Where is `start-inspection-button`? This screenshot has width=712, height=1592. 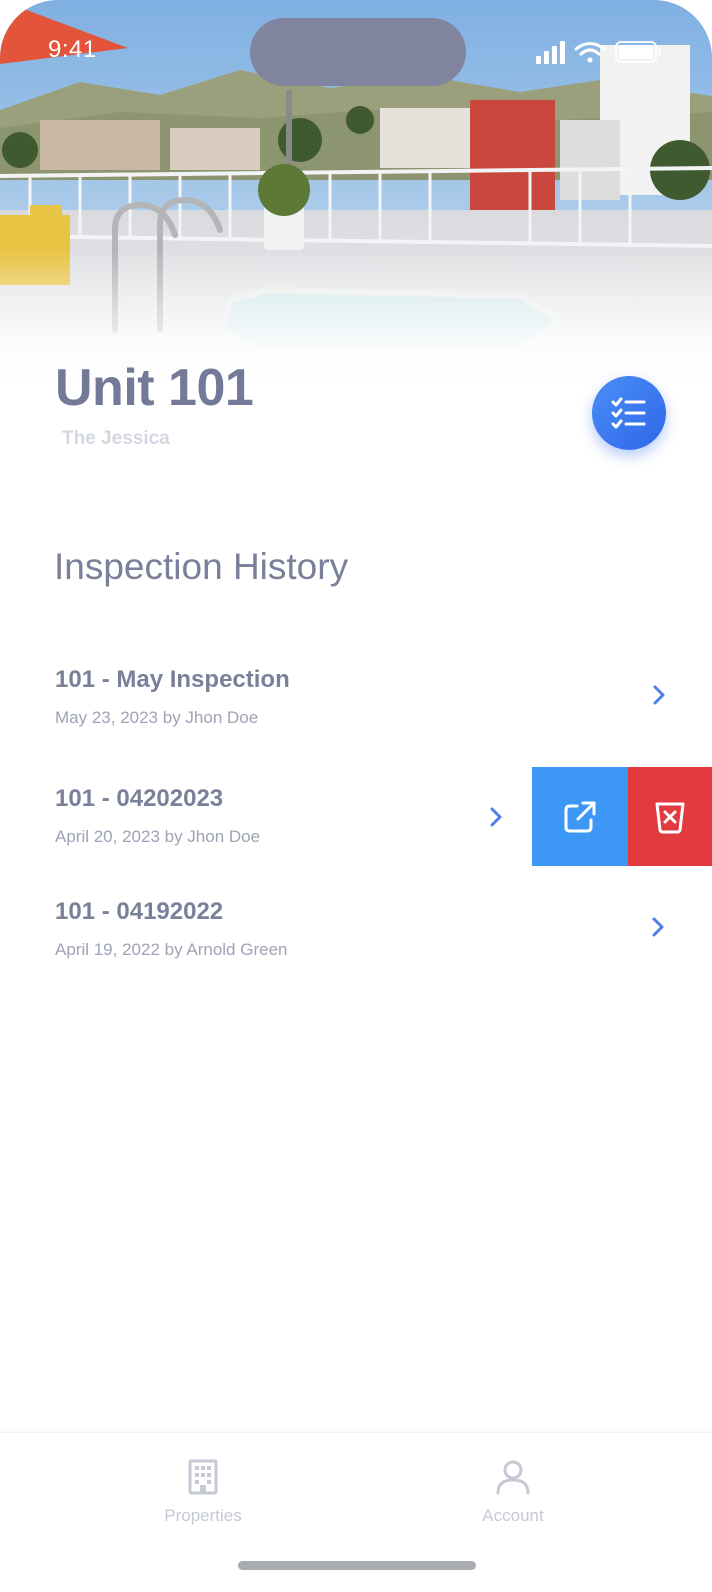
start-inspection-button is located at coordinates (629, 413).